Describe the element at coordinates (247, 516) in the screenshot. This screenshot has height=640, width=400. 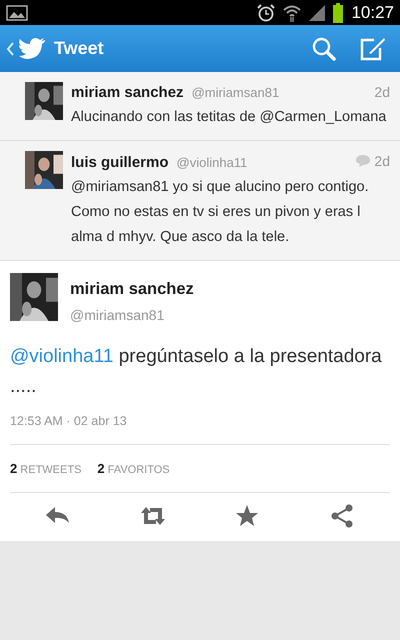
I see `star-icon` at that location.